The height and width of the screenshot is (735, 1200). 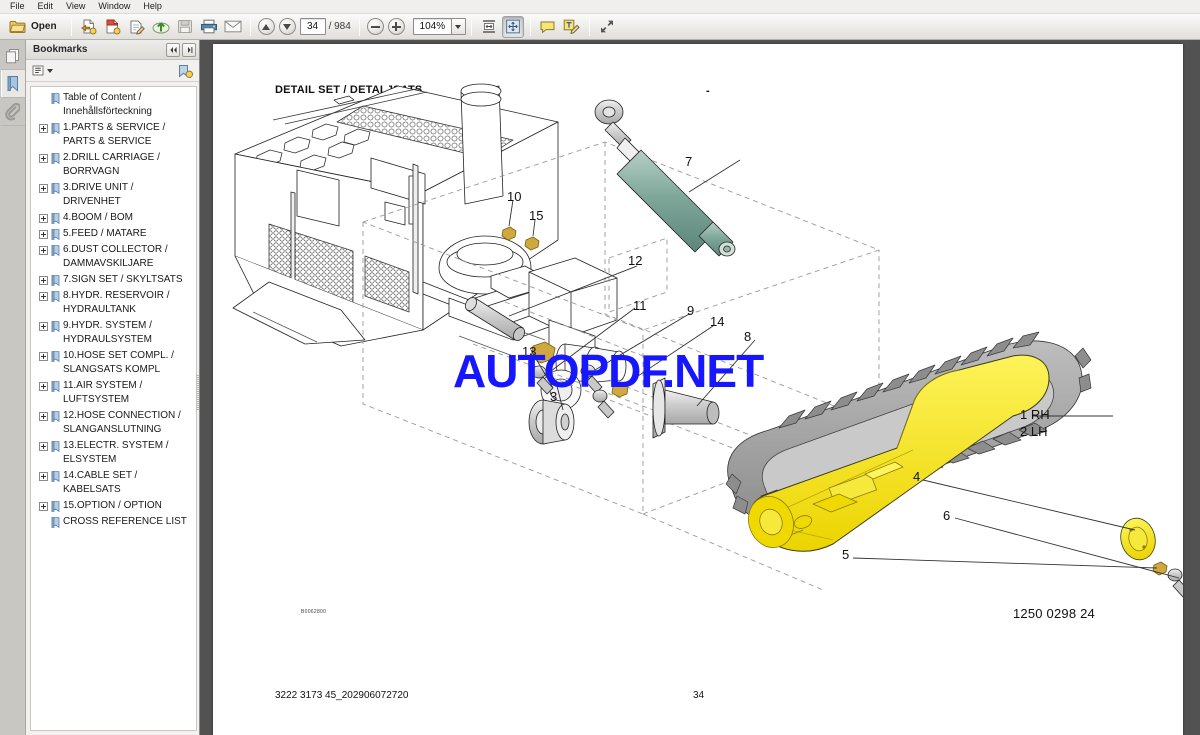 I want to click on bookmark-item: 14.CABLE SET / KABELSATS, so click(x=113, y=483).